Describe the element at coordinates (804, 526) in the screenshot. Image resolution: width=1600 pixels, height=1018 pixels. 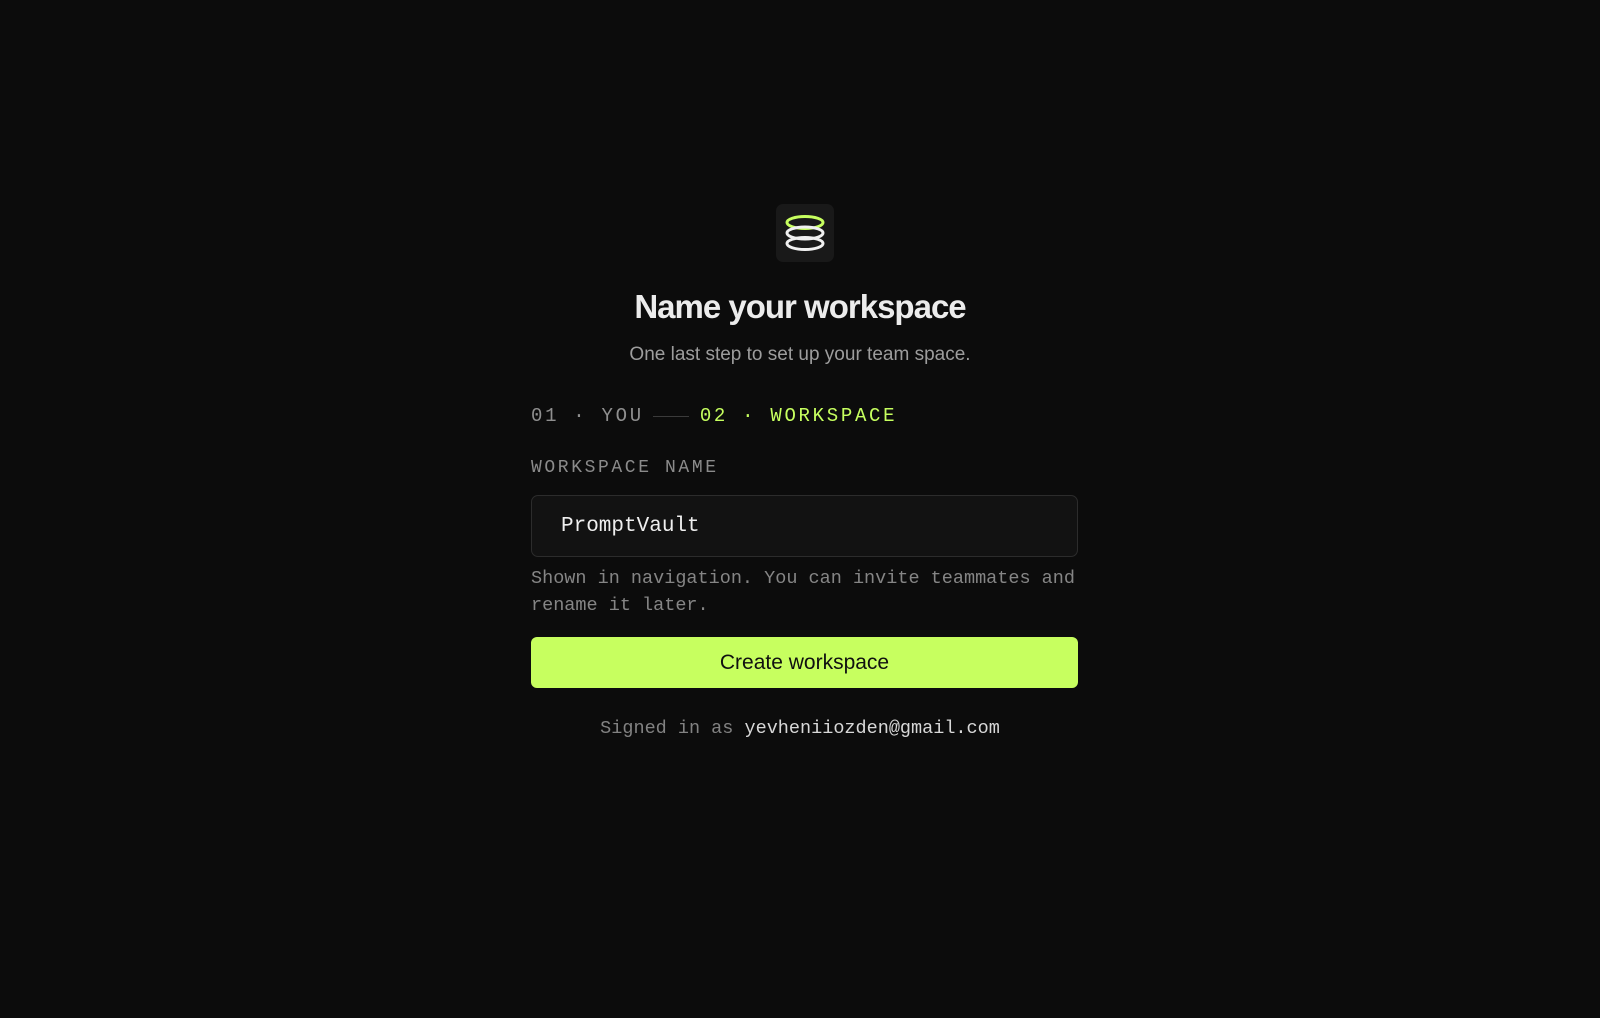
I see `workspace-name-input` at that location.